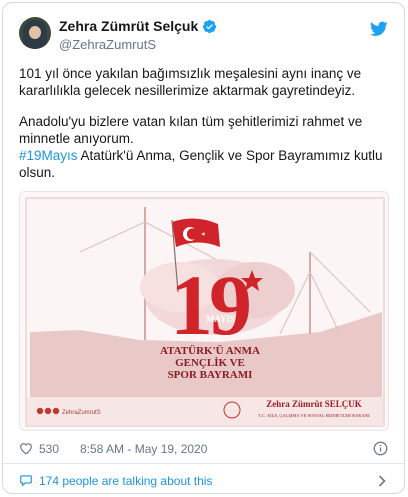 The image size is (408, 497). I want to click on hashtag-link: #19Mayıs, so click(48, 155).